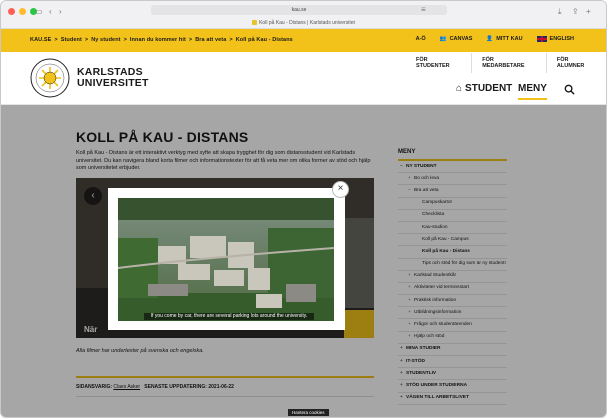  I want to click on search-icon, so click(569, 89).